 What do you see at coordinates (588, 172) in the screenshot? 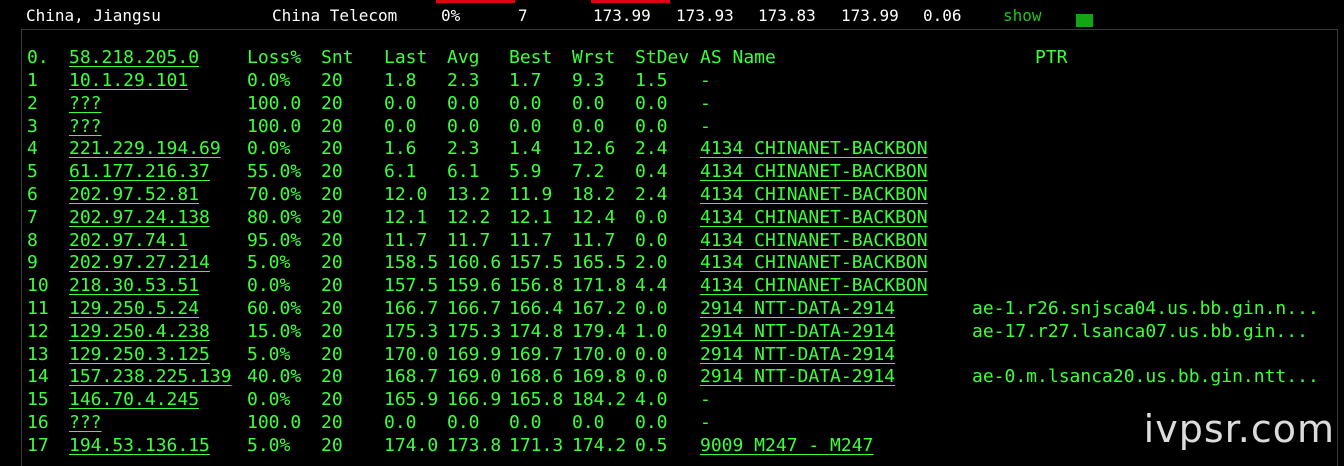
I see `cell-wrst: 7.2` at bounding box center [588, 172].